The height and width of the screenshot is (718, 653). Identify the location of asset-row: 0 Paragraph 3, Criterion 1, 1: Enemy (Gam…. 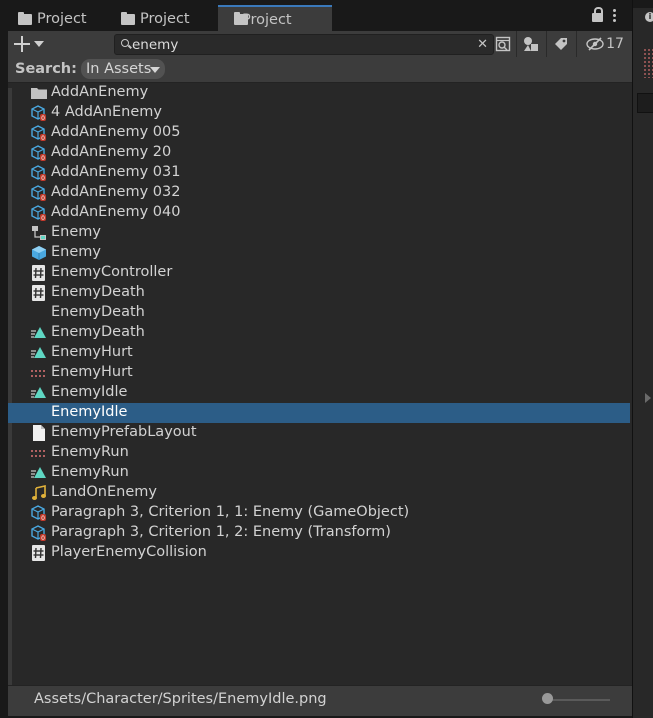
(319, 513).